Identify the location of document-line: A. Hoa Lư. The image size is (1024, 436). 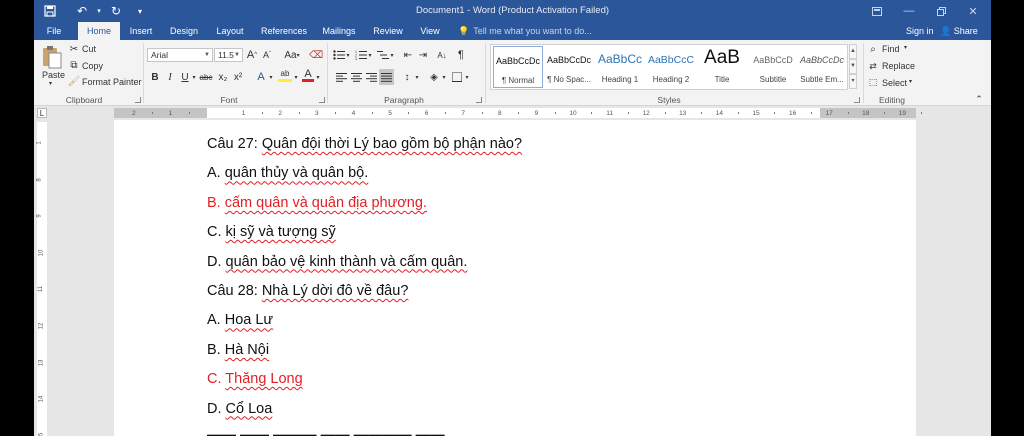
(240, 320).